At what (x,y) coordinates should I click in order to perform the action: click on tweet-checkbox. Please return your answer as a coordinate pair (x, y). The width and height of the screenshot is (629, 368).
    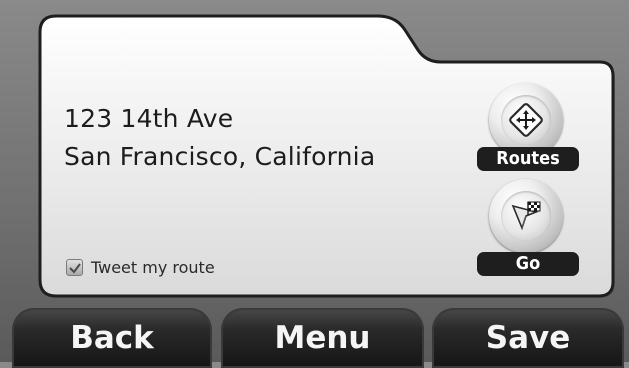
    Looking at the image, I should click on (74, 267).